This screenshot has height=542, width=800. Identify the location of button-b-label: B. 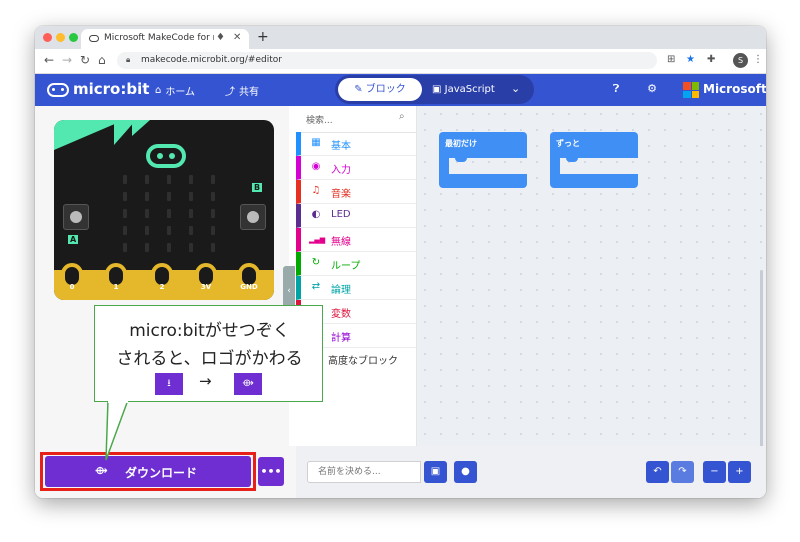
(257, 187).